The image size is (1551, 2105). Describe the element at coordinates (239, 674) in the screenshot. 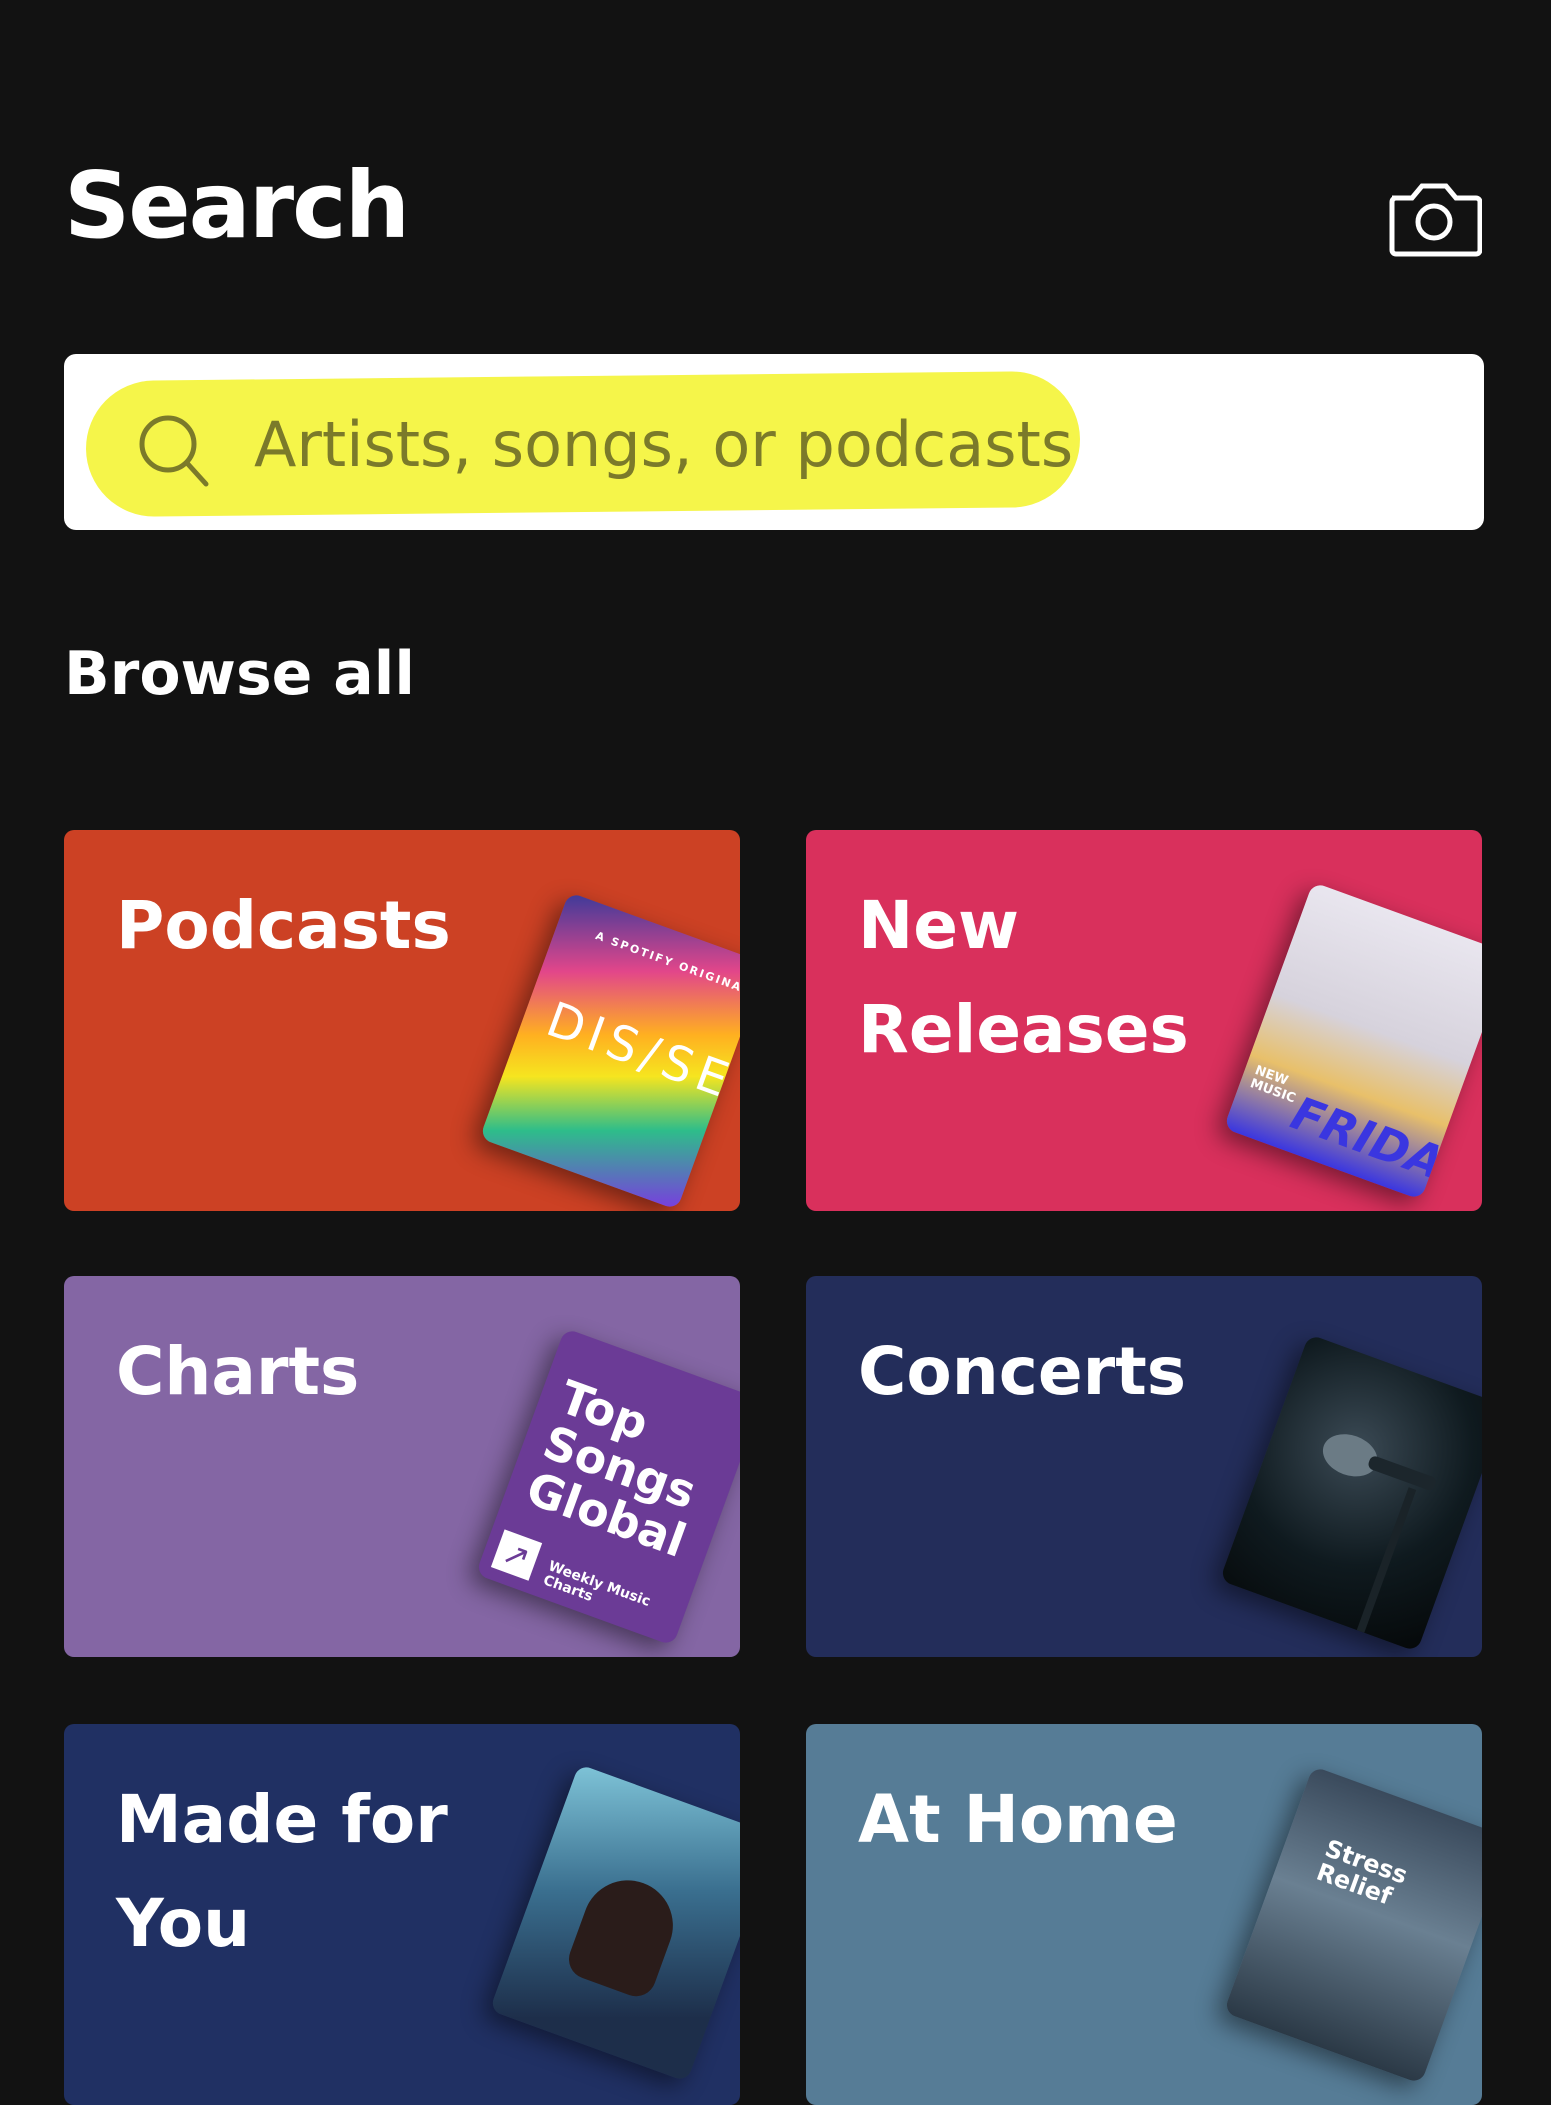

I see `browse-all-heading: Browse all` at that location.